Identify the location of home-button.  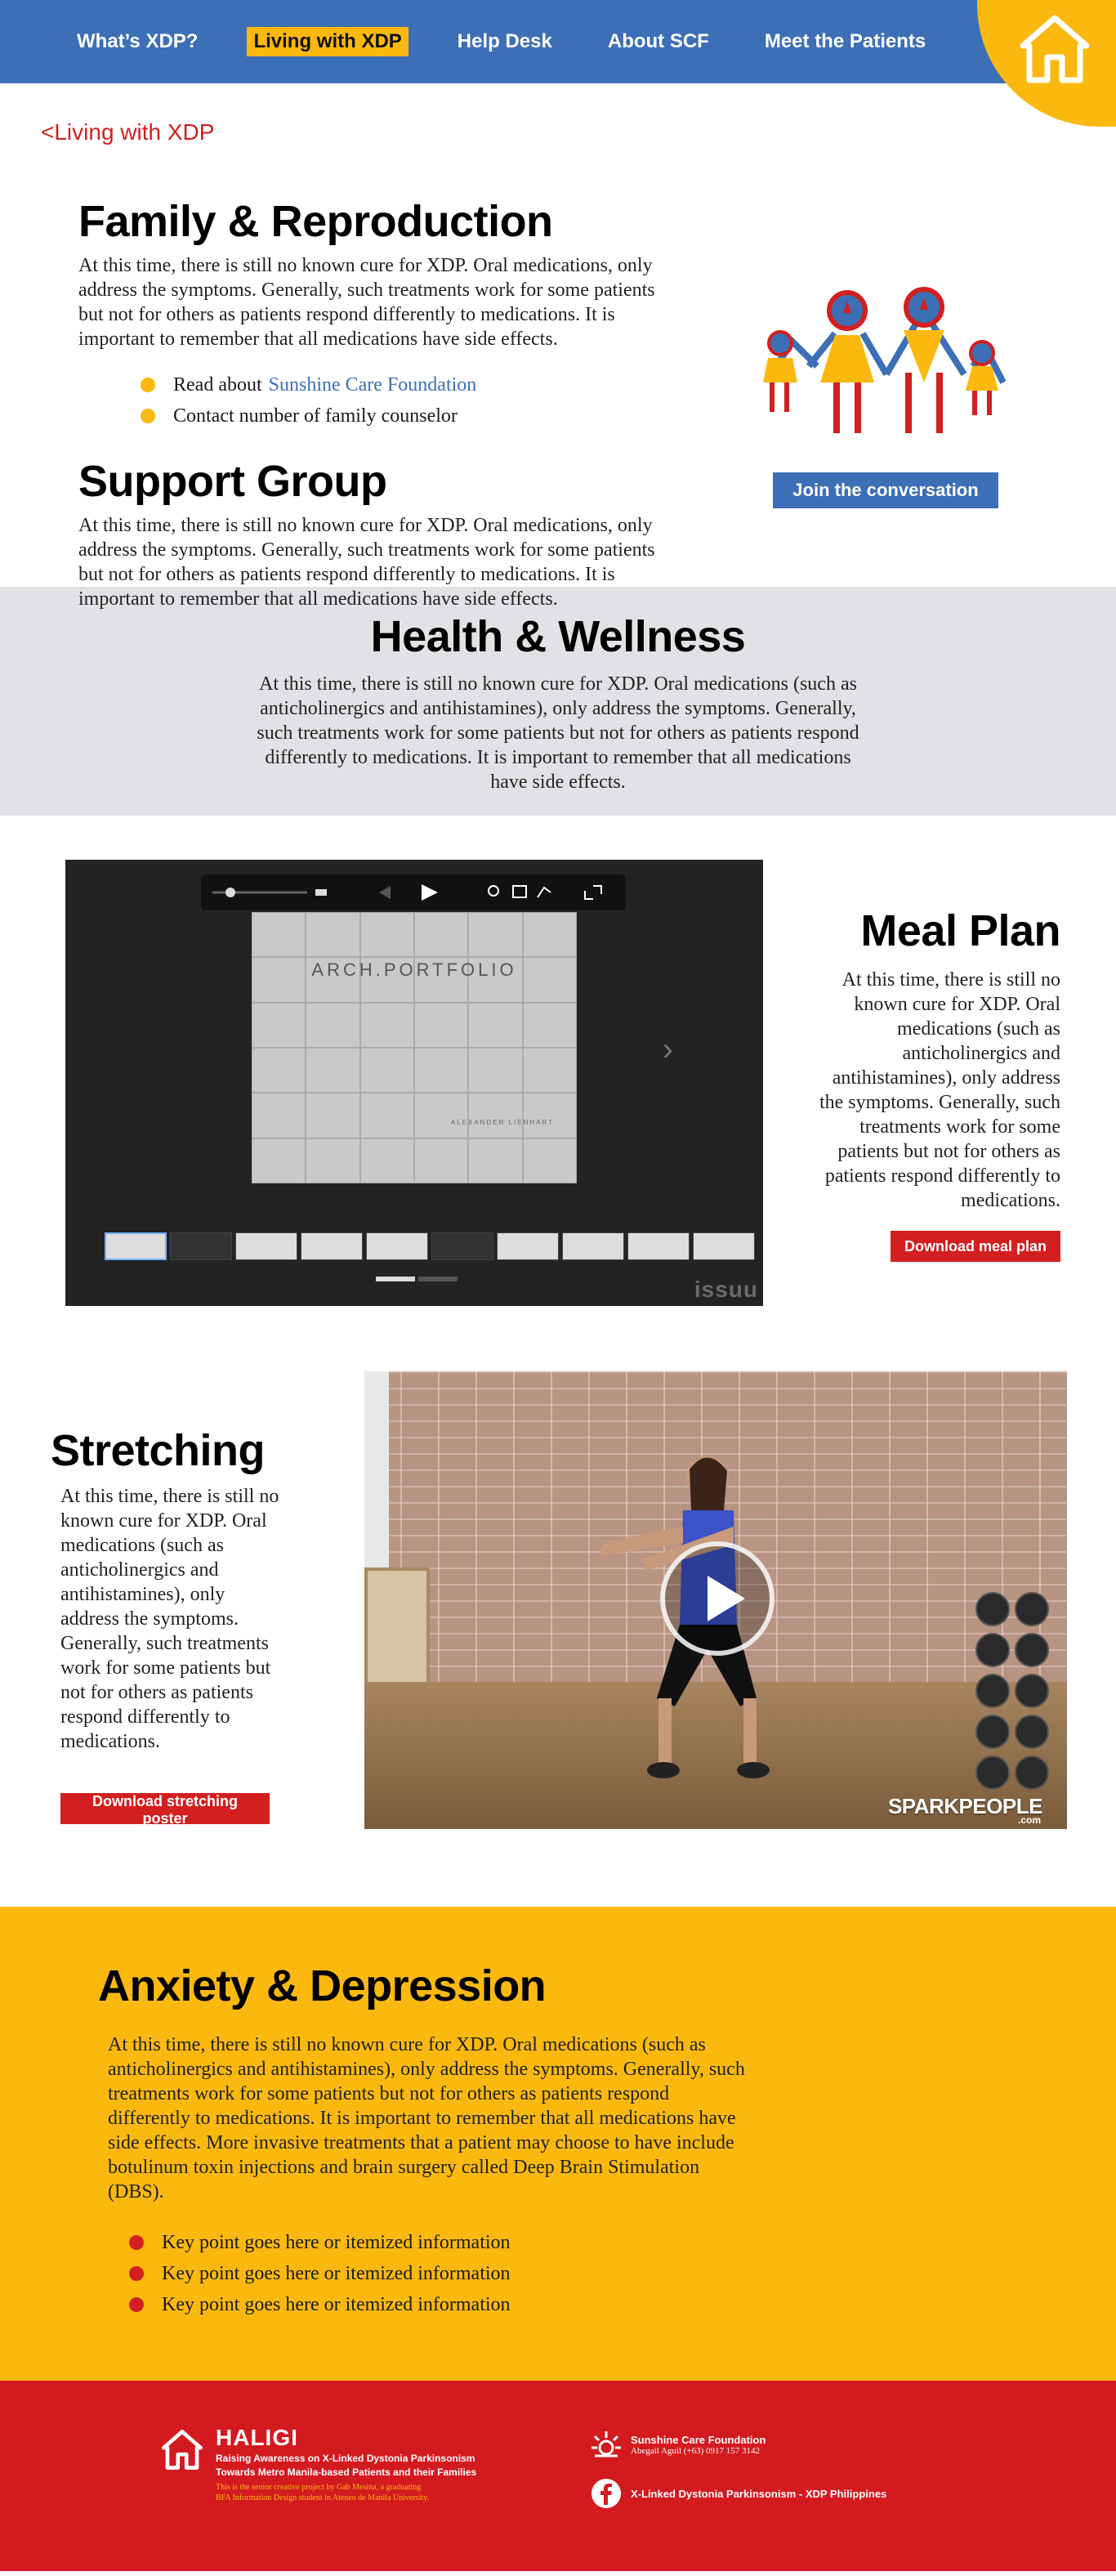
(1046, 63).